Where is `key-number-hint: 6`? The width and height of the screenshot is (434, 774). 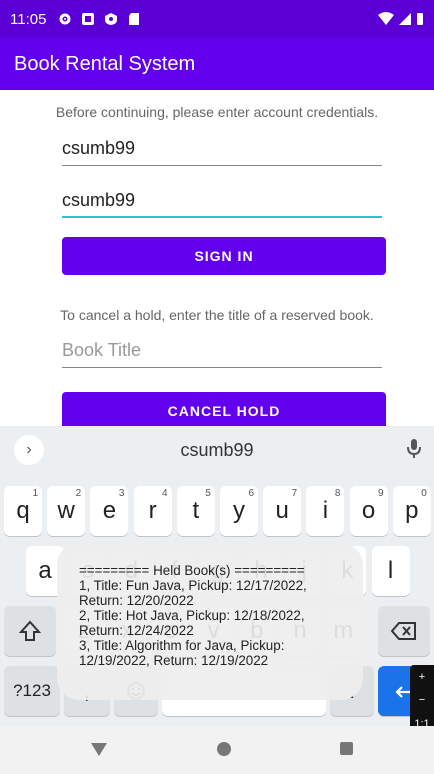
key-number-hint: 6 is located at coordinates (251, 493).